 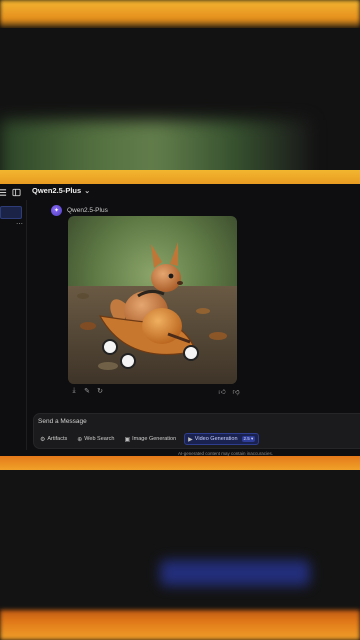 I want to click on video-generation-label: Video Generation, so click(x=216, y=439).